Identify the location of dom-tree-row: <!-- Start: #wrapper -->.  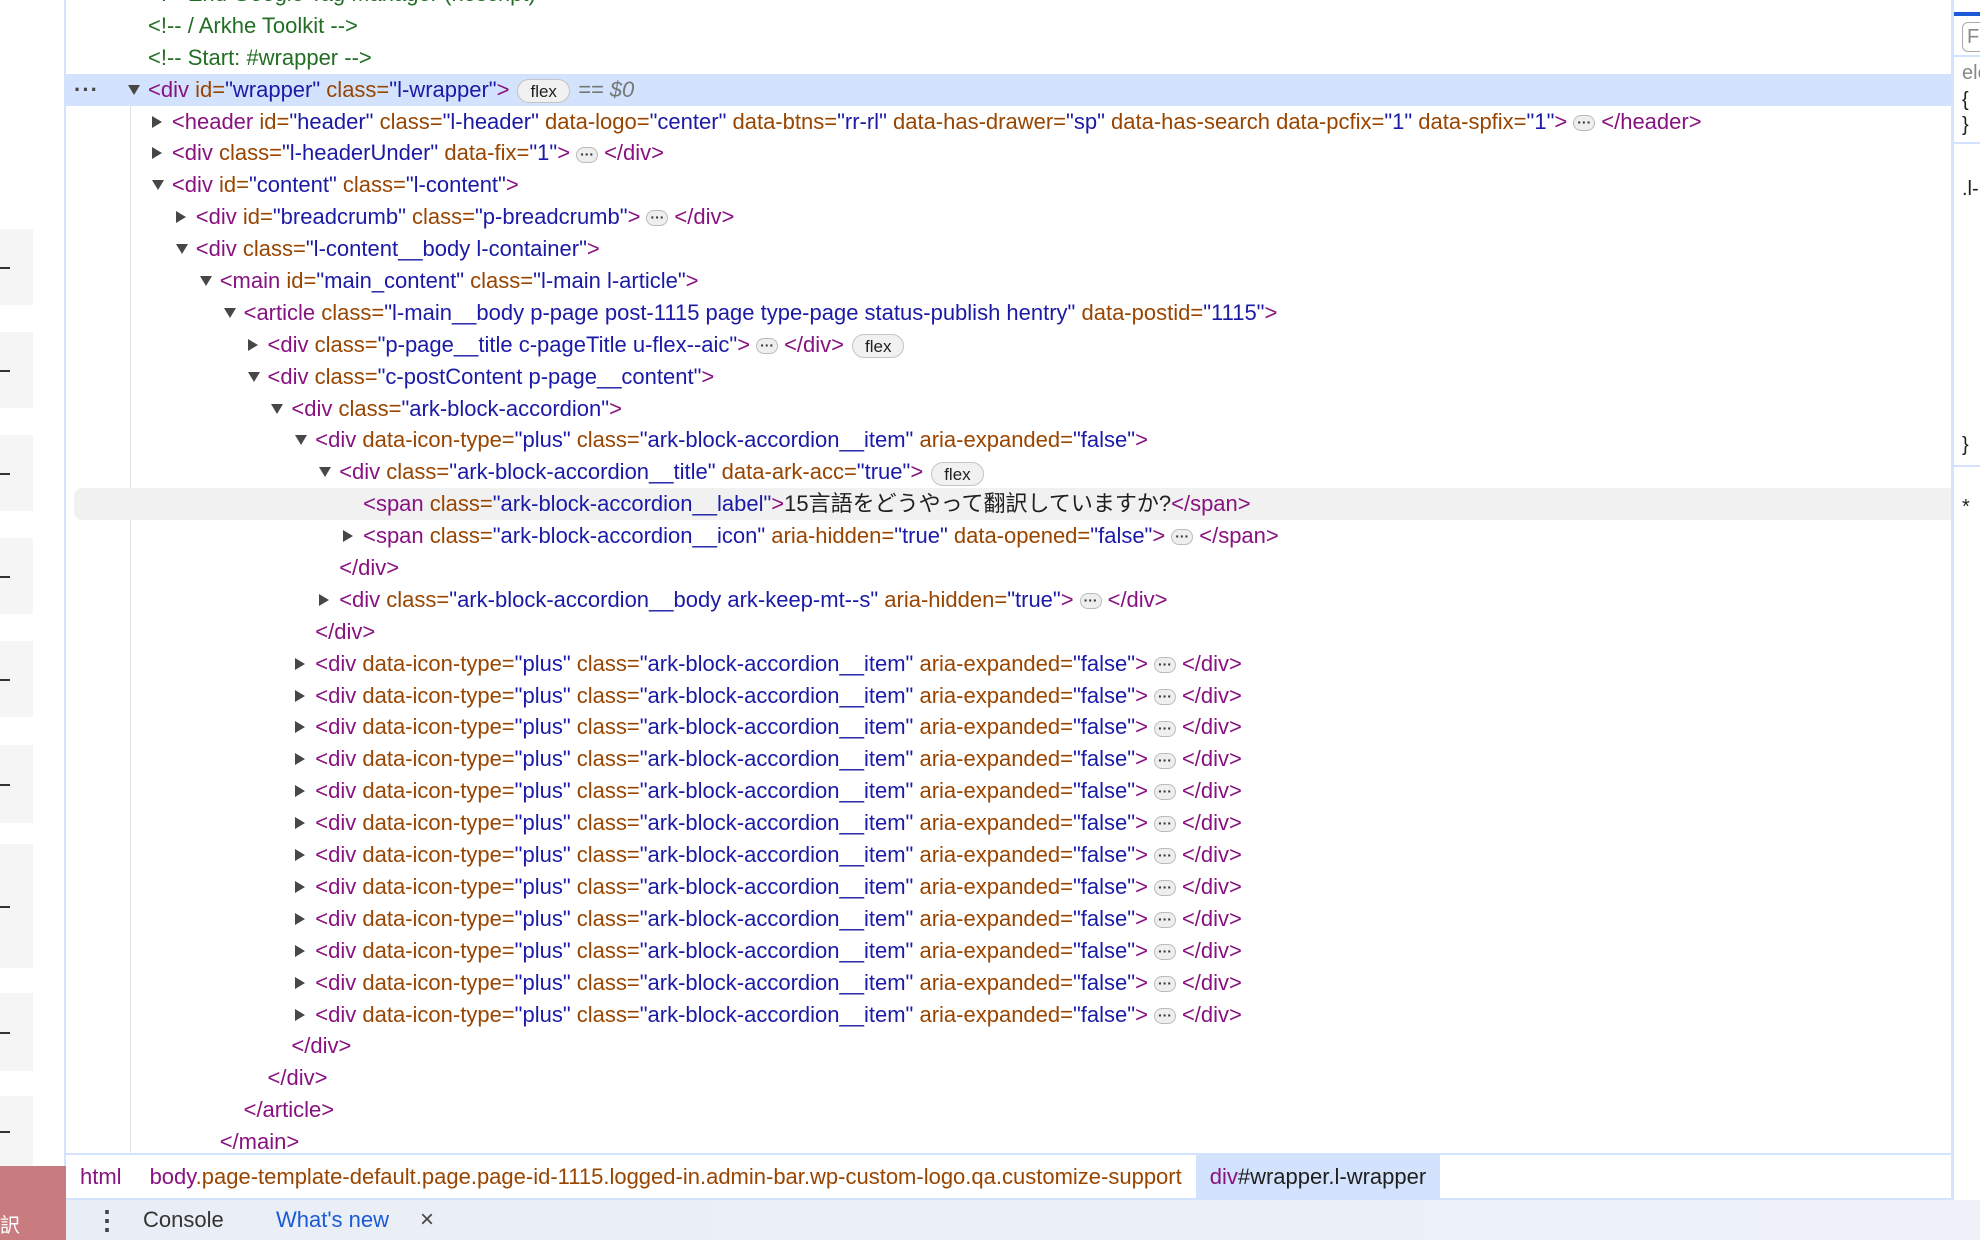
(1008, 58).